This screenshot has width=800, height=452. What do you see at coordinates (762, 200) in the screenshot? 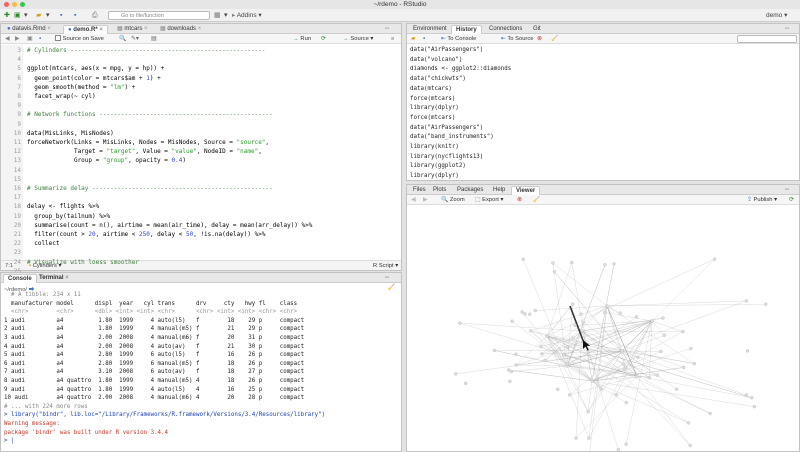
I see `publish-button: ⇪ Publish ▾` at bounding box center [762, 200].